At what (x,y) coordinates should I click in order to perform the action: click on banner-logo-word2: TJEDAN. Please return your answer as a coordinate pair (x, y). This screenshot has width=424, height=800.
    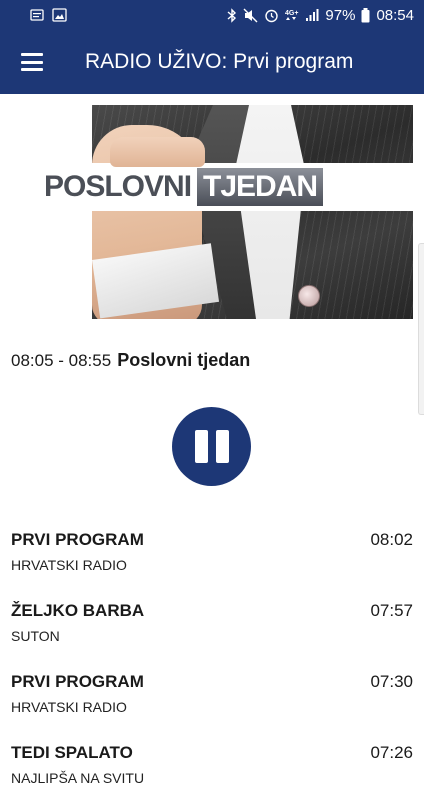
    Looking at the image, I should click on (260, 187).